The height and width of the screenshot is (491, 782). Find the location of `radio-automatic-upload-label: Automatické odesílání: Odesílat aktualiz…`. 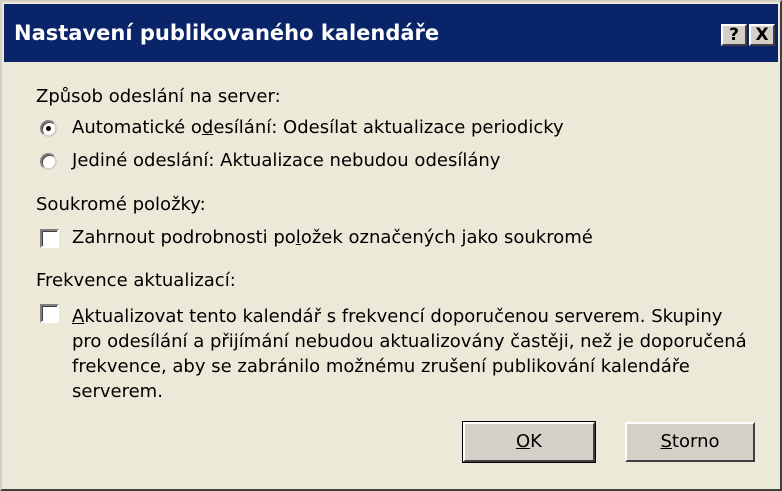

radio-automatic-upload-label: Automatické odesílání: Odesílat aktualiz… is located at coordinates (318, 127).